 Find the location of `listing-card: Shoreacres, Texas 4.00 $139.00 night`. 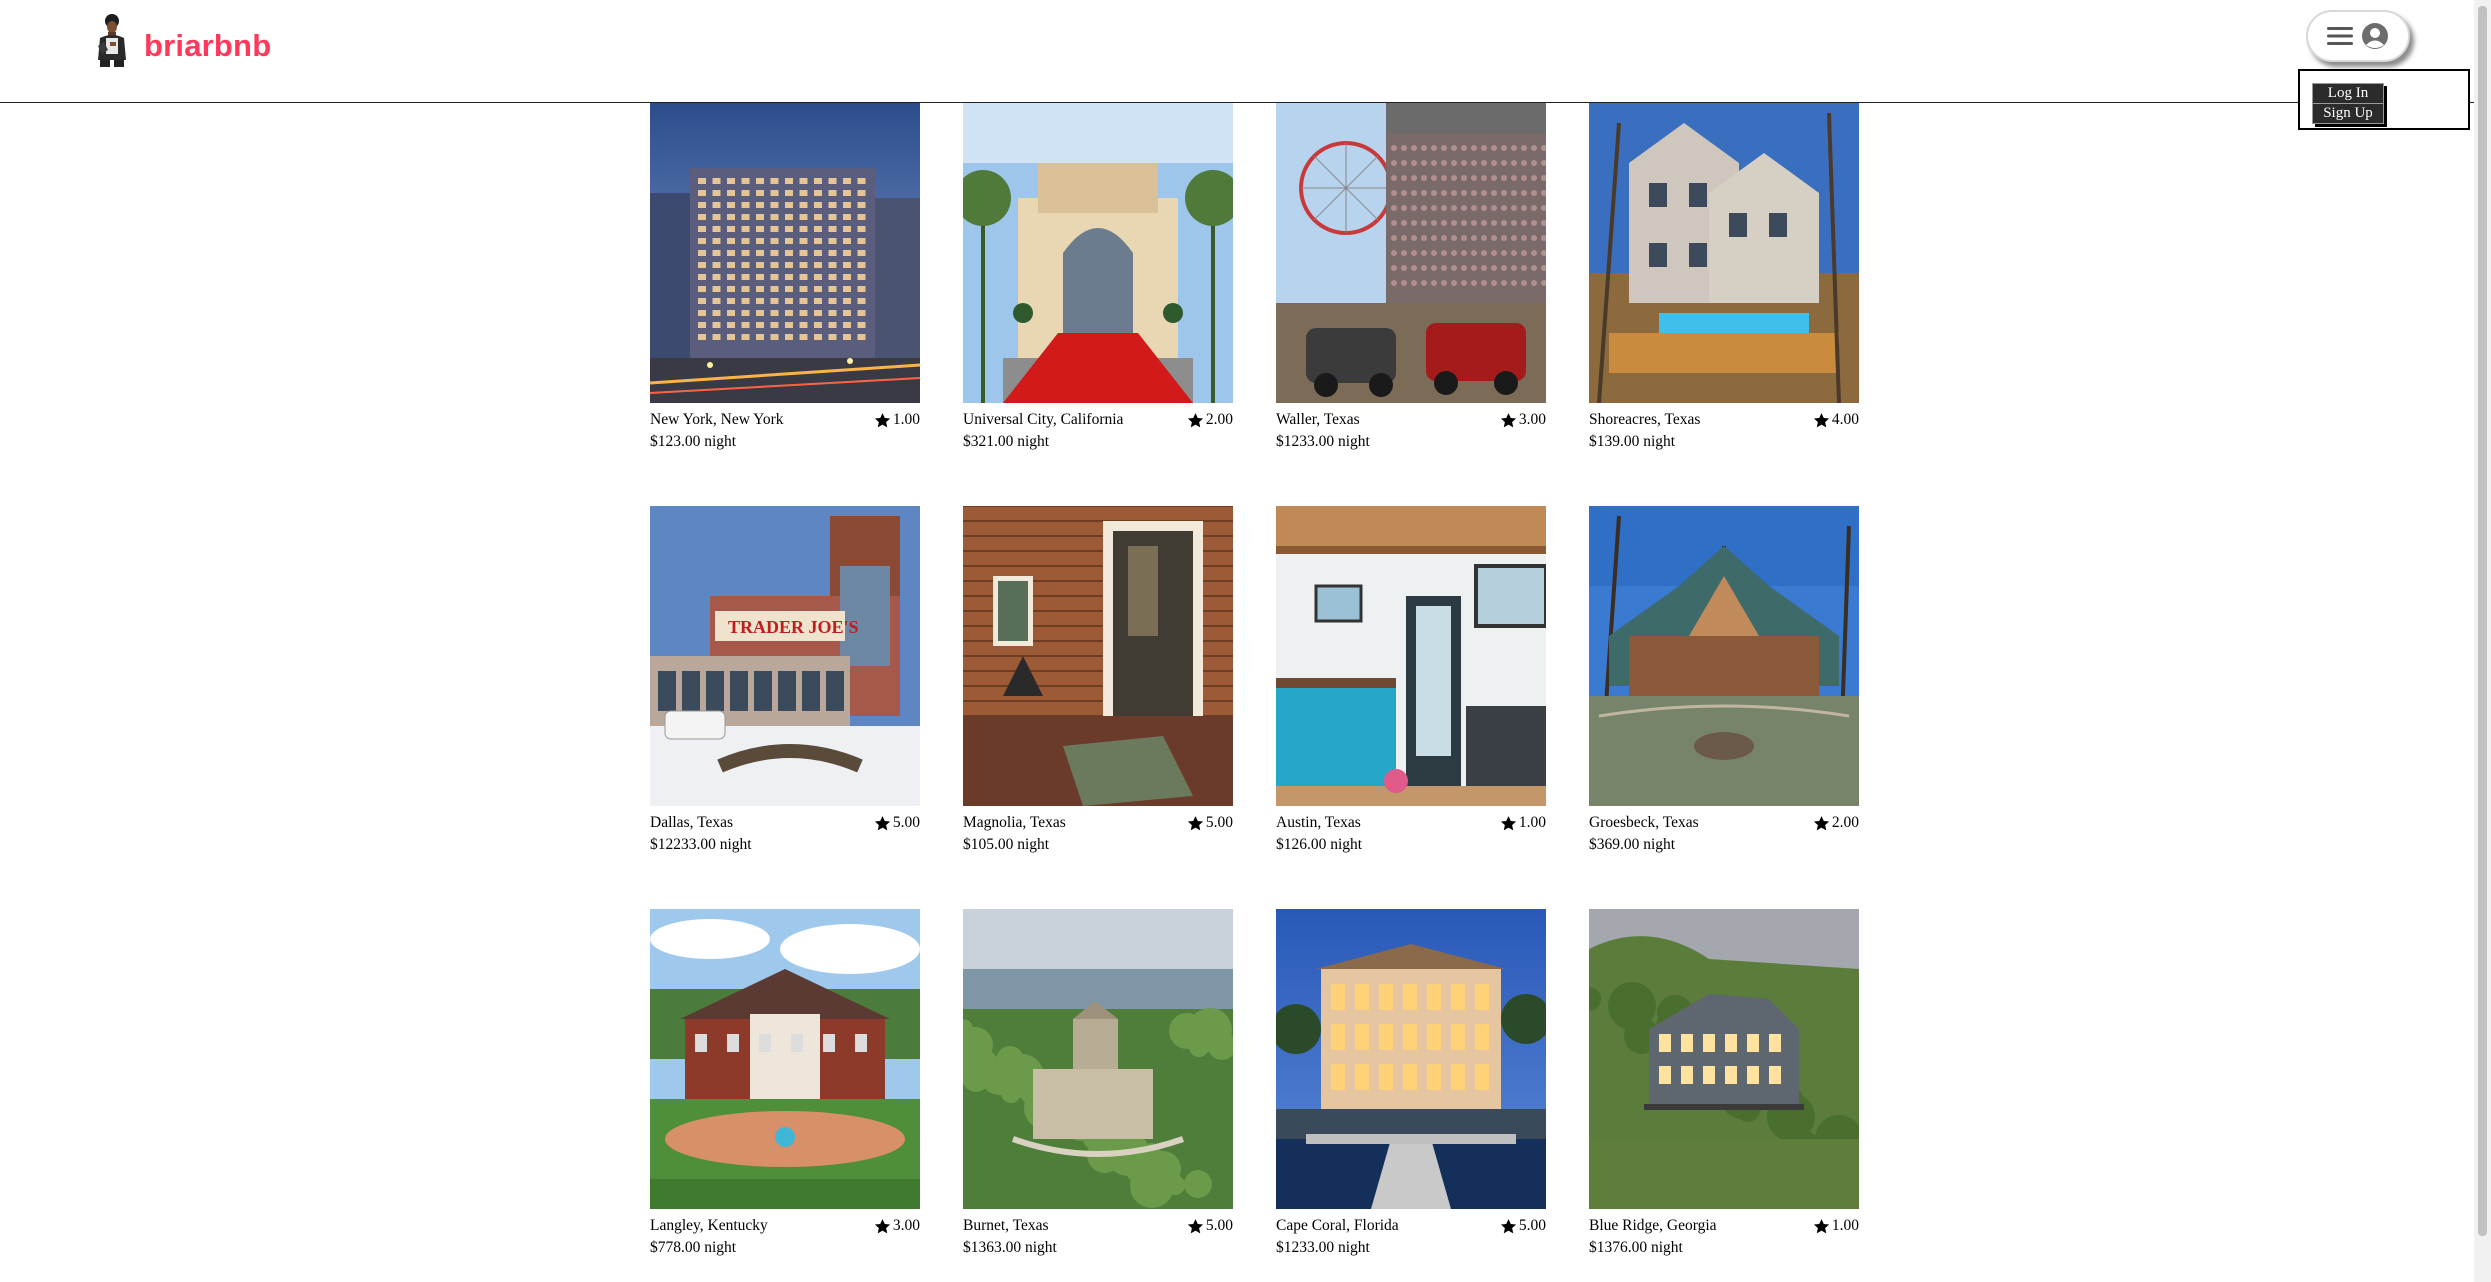

listing-card: Shoreacres, Texas 4.00 $139.00 night is located at coordinates (1724, 277).